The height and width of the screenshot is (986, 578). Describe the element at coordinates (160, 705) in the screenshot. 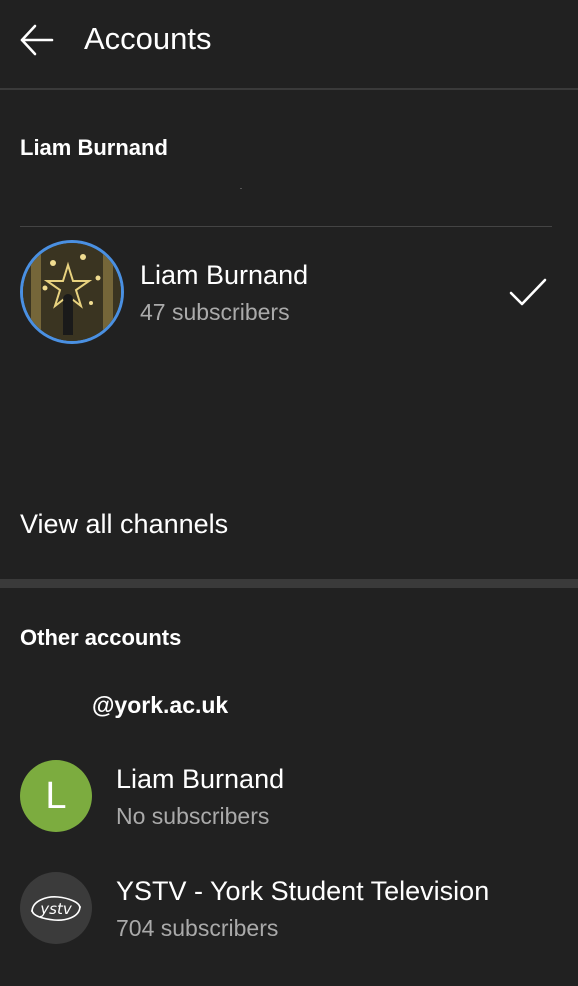

I see `account-email: @york.ac.uk` at that location.